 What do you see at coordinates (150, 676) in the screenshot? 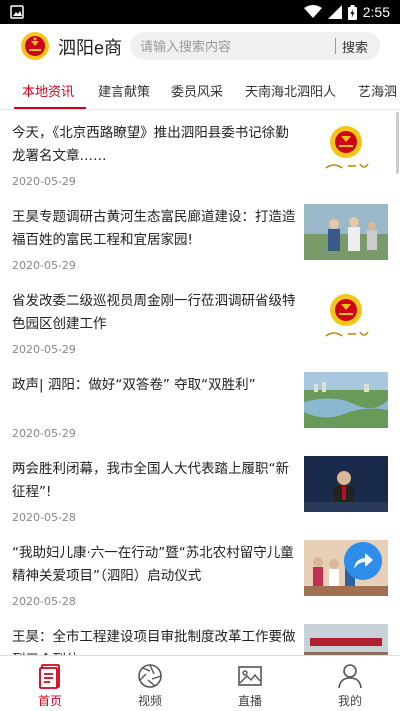
I see `camera-aperture-icon` at bounding box center [150, 676].